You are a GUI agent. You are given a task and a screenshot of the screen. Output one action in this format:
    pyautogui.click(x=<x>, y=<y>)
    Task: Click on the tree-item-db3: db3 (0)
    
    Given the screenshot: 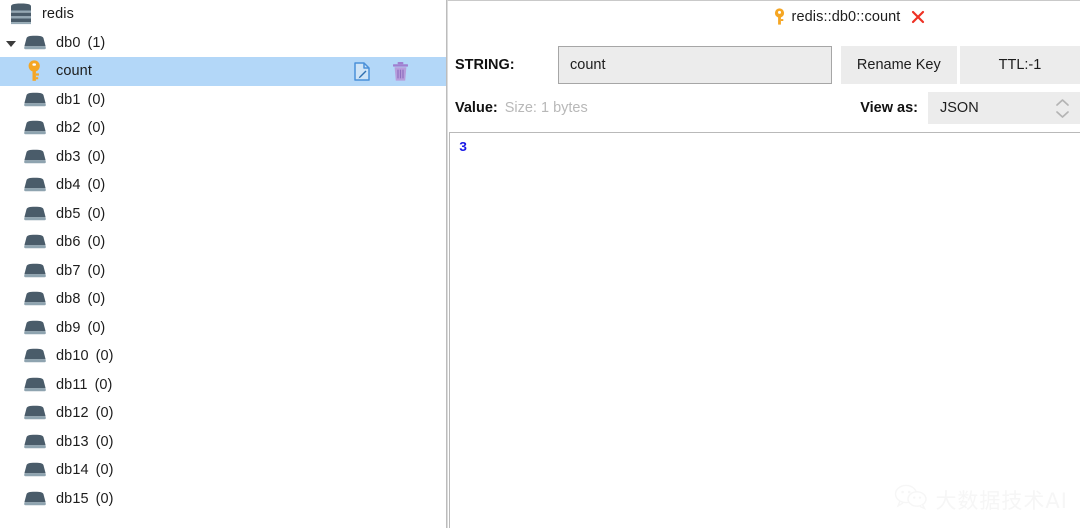 What is the action you would take?
    pyautogui.click(x=223, y=157)
    